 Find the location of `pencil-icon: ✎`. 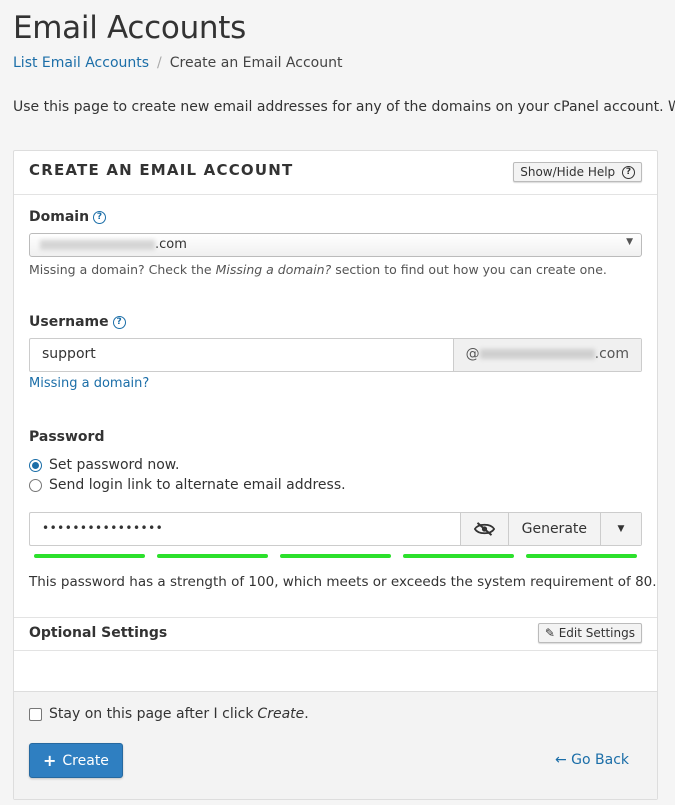

pencil-icon: ✎ is located at coordinates (549, 633).